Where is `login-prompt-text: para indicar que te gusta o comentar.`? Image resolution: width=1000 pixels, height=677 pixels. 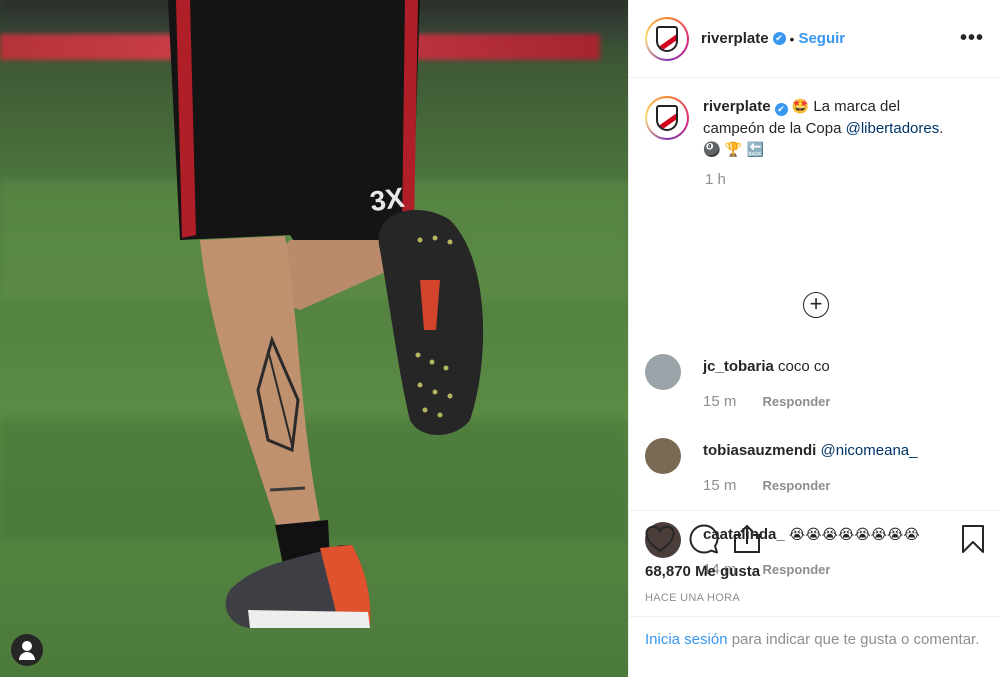
login-prompt-text: para indicar que te gusta o comentar. is located at coordinates (855, 639).